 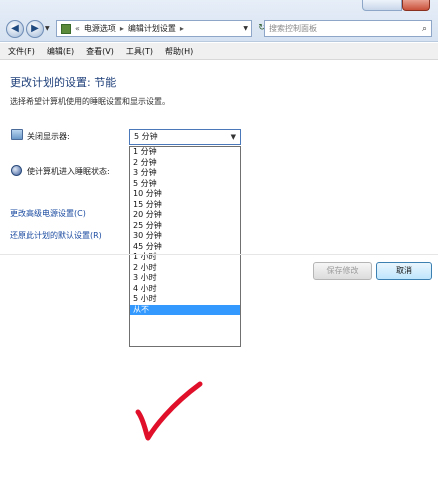 I want to click on save-changes-button: 保存修改, so click(x=342, y=271).